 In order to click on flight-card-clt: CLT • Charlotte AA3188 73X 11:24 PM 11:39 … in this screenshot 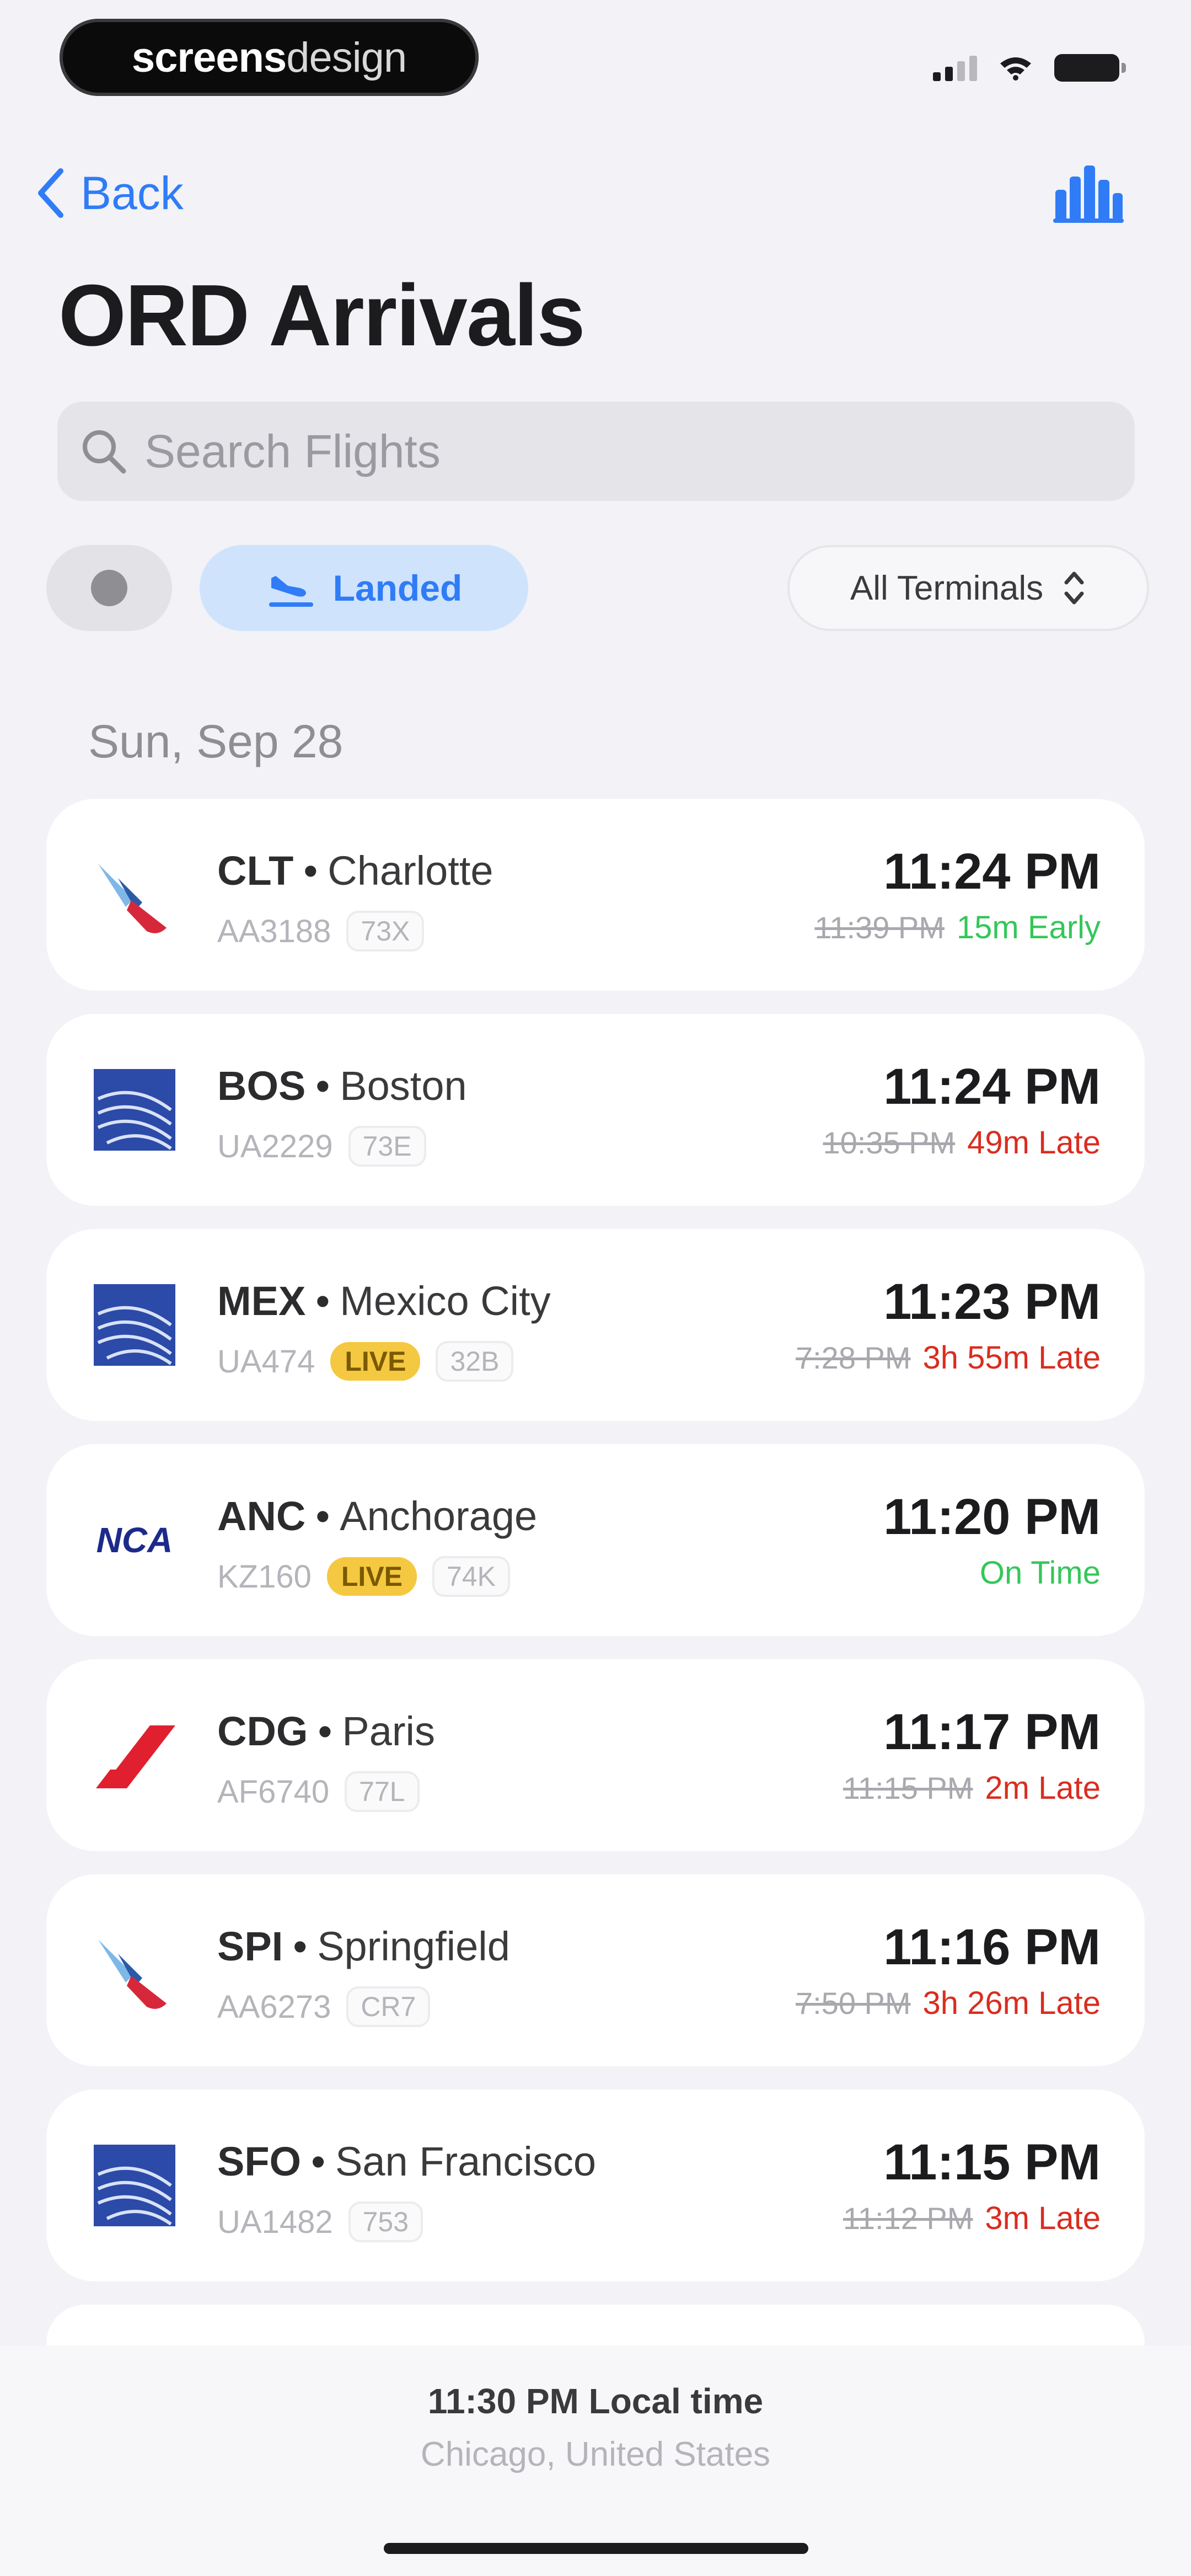, I will do `click(595, 895)`.